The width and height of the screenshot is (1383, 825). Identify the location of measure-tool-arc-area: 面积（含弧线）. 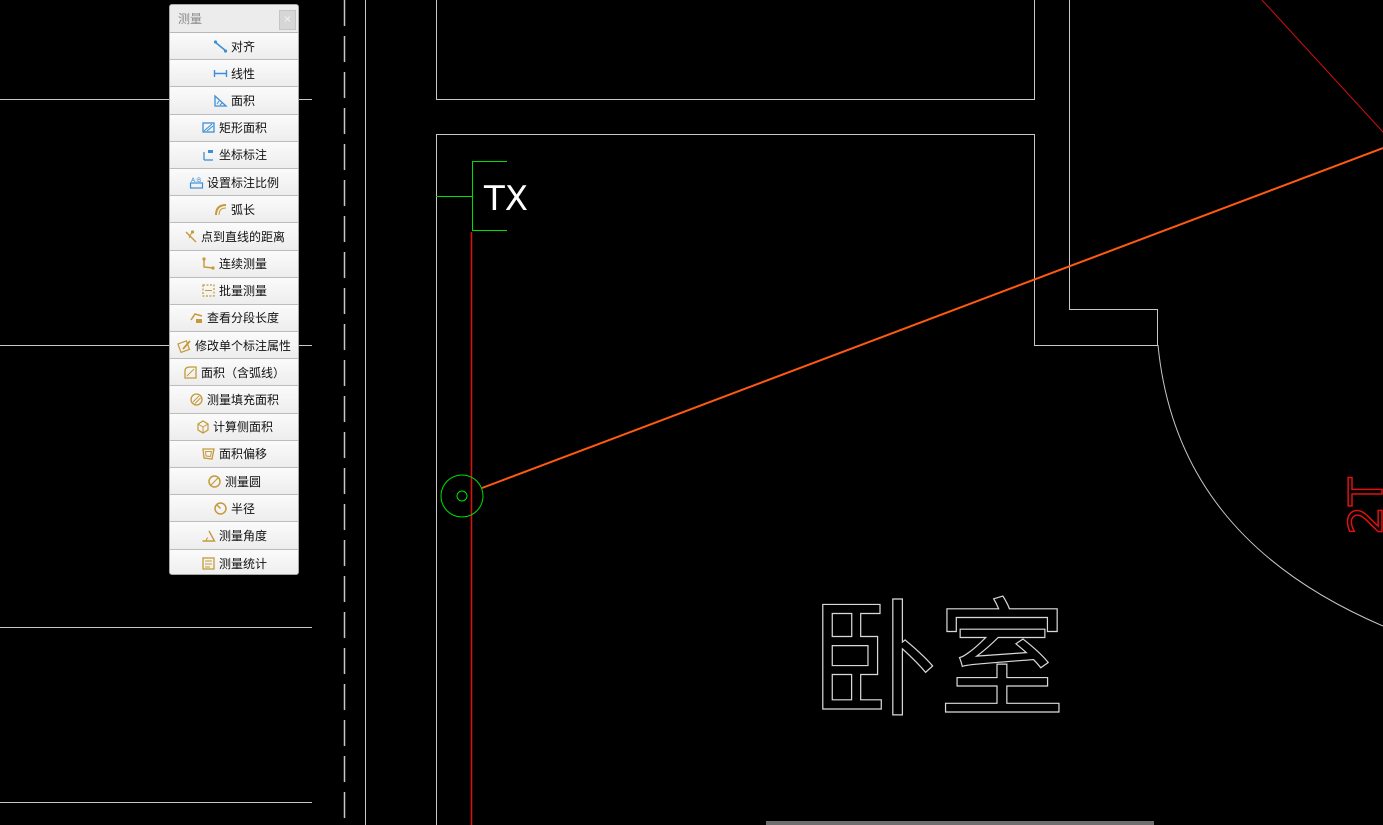
(234, 373).